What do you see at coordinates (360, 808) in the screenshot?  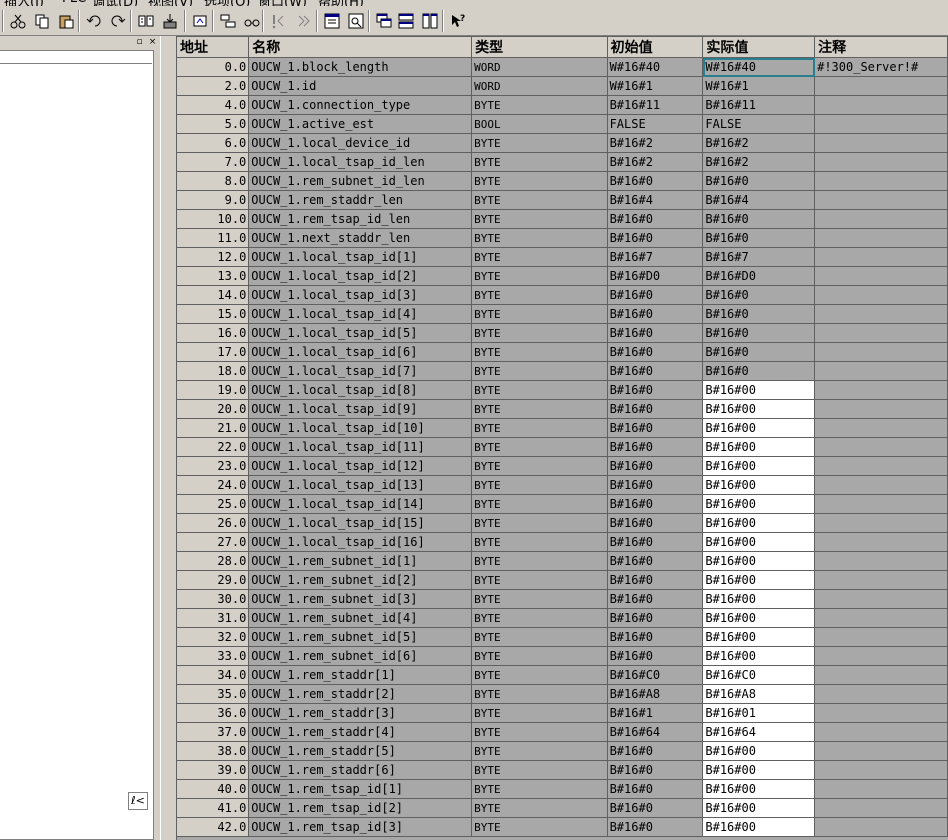 I see `cell-name: OUCW_1.rem_tsap_id[2]` at bounding box center [360, 808].